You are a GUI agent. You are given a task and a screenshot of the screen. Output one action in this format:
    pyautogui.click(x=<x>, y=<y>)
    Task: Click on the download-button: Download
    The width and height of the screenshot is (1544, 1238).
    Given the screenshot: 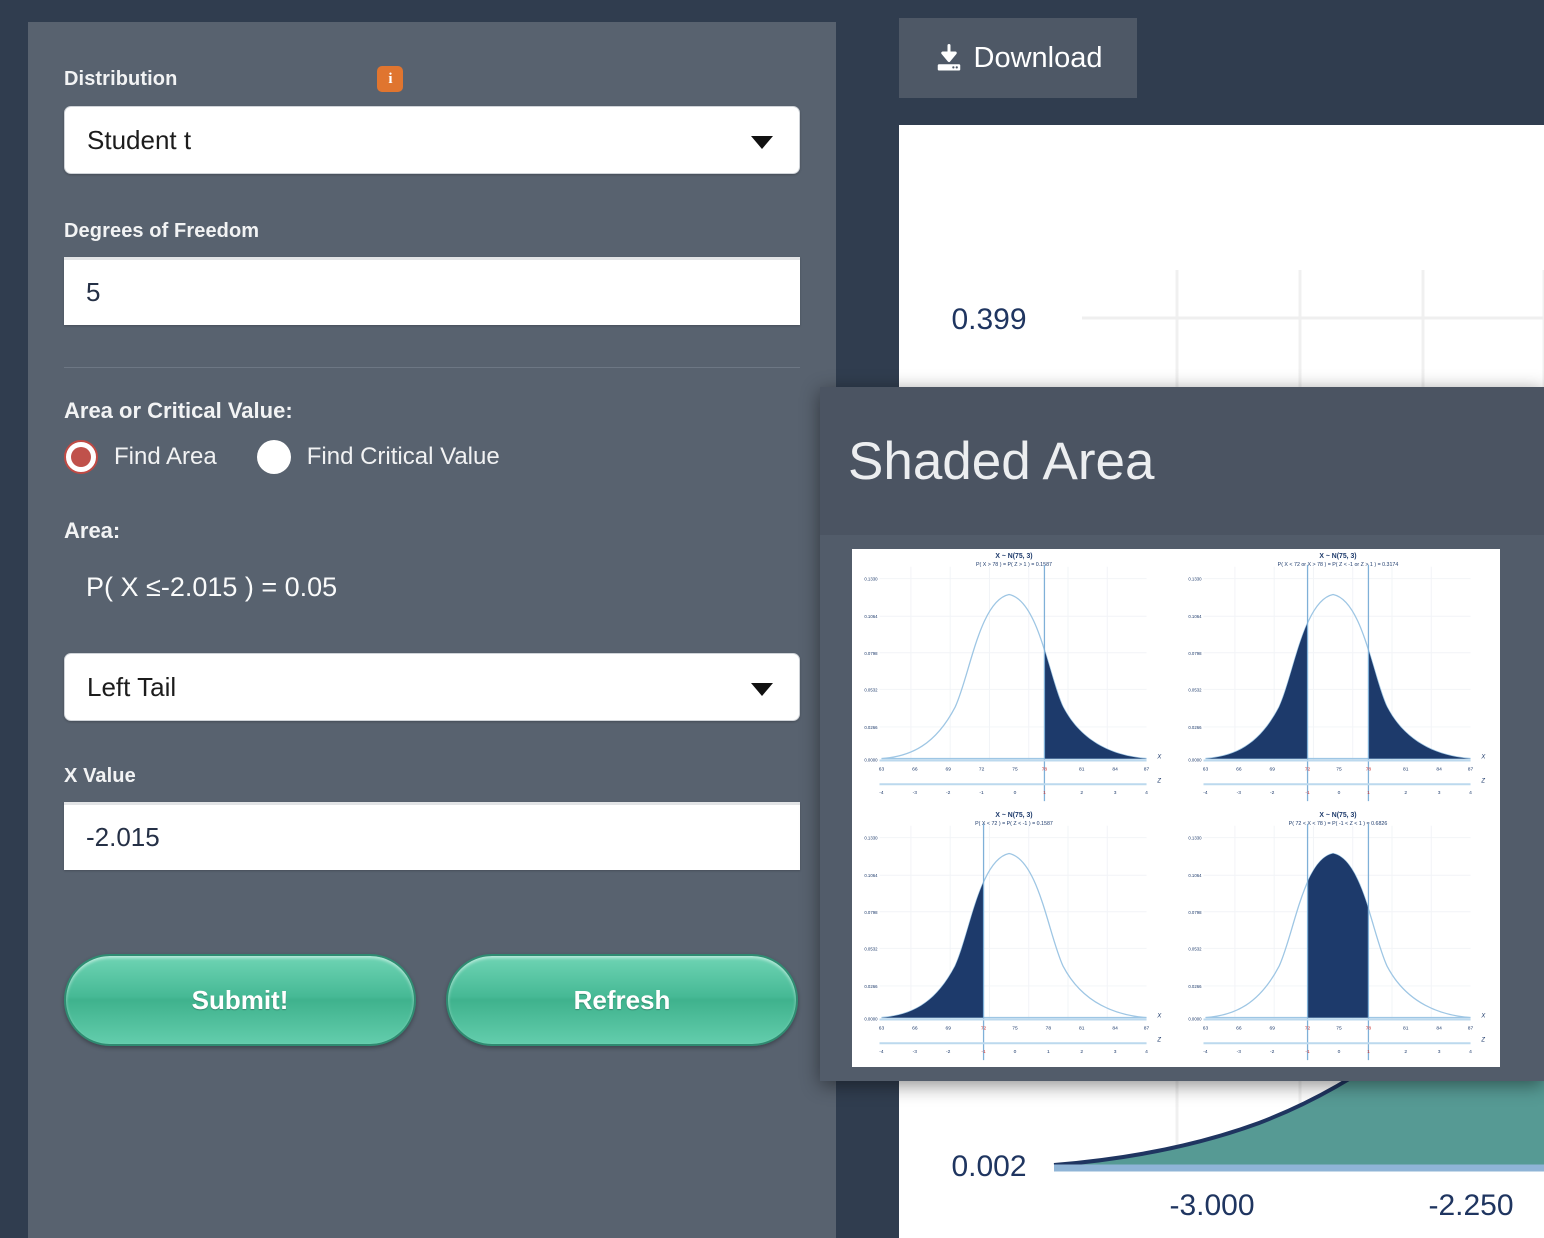 What is the action you would take?
    pyautogui.click(x=1018, y=58)
    